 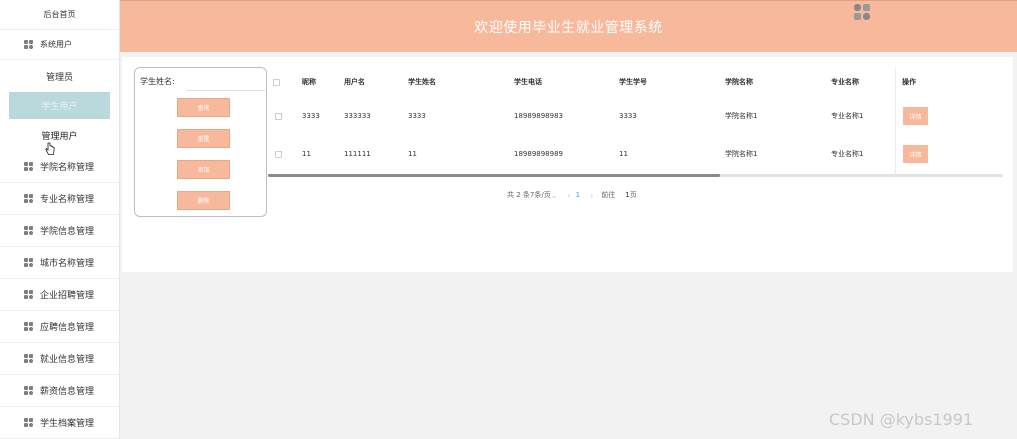 I want to click on sidebar-item-label: 城市名称管理, so click(x=67, y=264).